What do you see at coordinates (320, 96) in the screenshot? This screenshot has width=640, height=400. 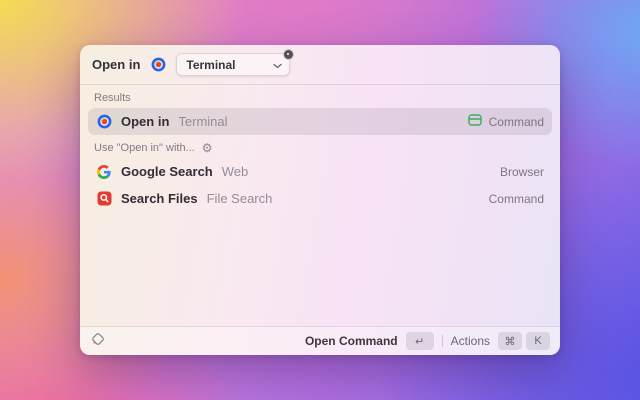 I see `results-section-label: Results` at bounding box center [320, 96].